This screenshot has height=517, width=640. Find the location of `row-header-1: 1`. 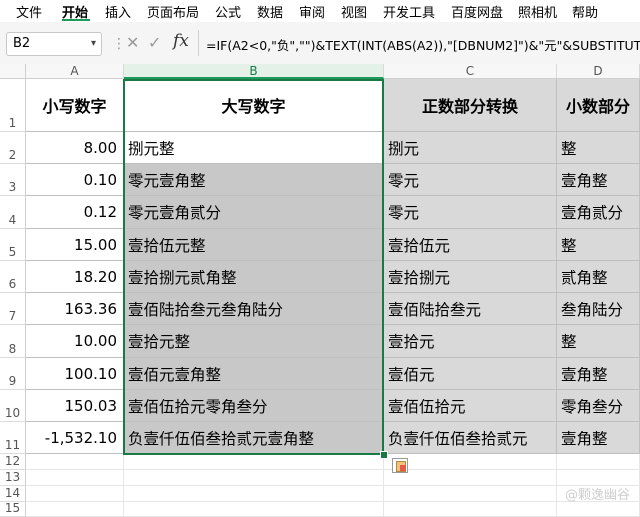

row-header-1: 1 is located at coordinates (13, 105).